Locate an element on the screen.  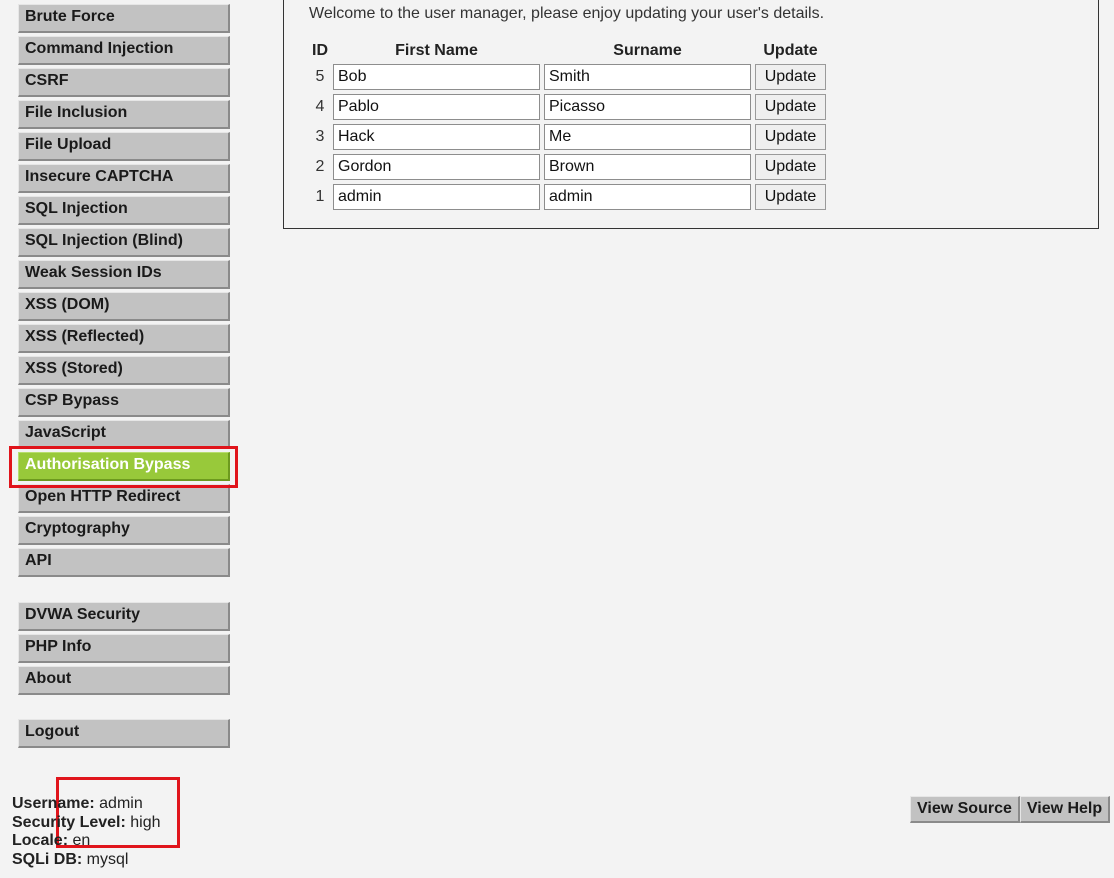
security-line: Security Level: high is located at coordinates (86, 823).